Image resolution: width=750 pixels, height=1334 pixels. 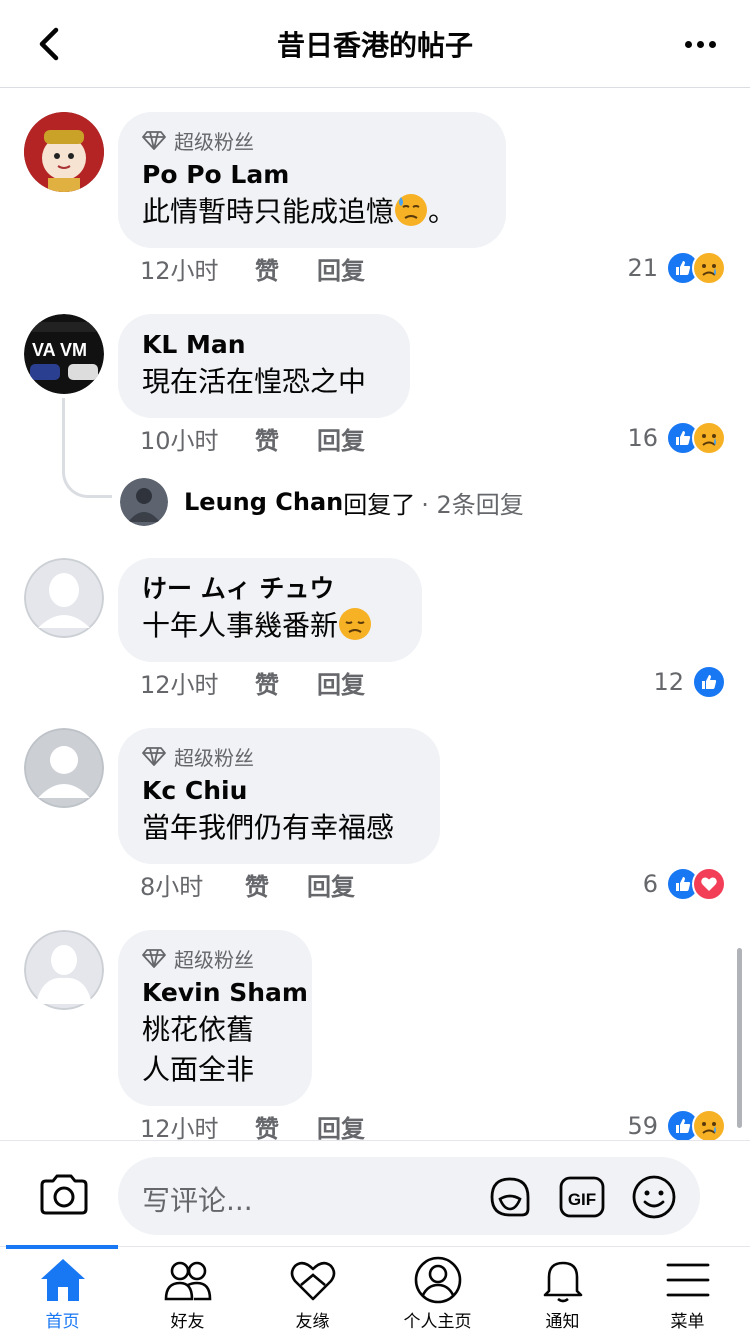 What do you see at coordinates (355, 624) in the screenshot?
I see `disappointed-emoji-icon` at bounding box center [355, 624].